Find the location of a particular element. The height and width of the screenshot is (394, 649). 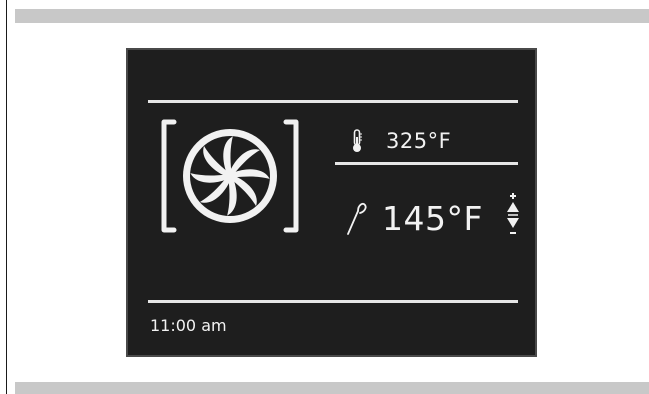

oven-temperature-value: 325°F is located at coordinates (419, 141).